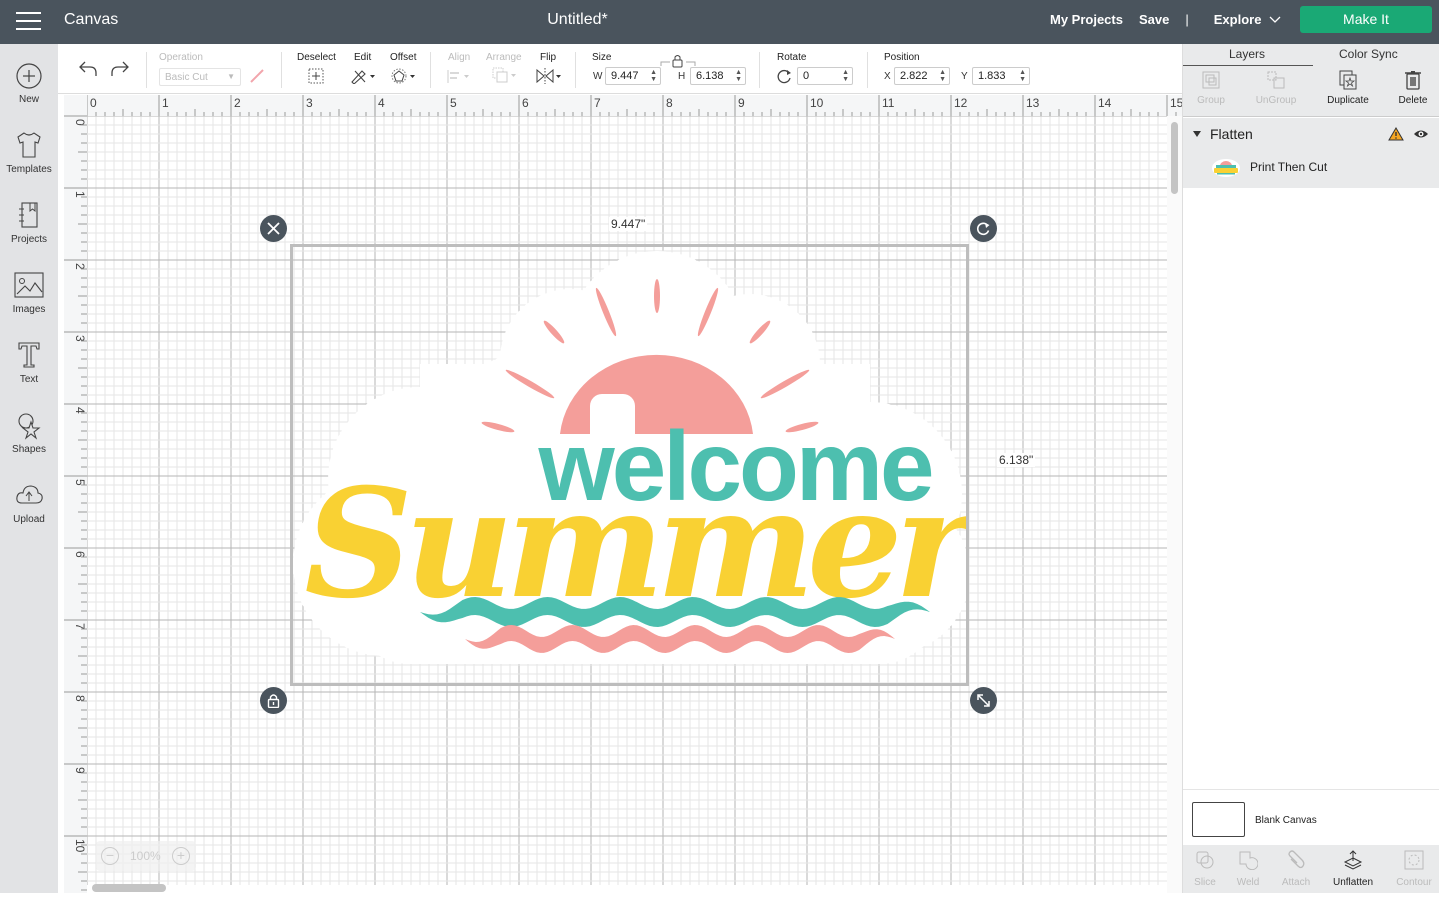 This screenshot has width=1439, height=898. I want to click on contour-button: Contour, so click(1414, 869).